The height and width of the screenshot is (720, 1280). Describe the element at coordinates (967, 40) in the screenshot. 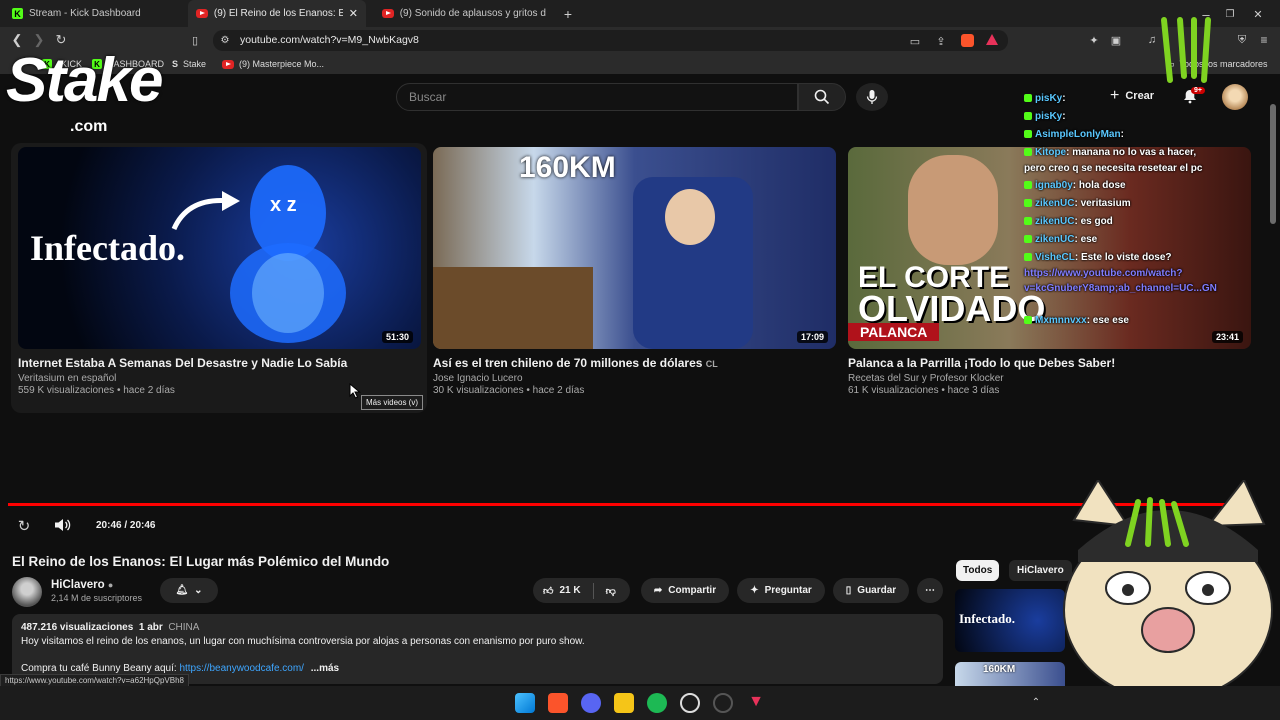

I see `brave-shield-icon` at that location.